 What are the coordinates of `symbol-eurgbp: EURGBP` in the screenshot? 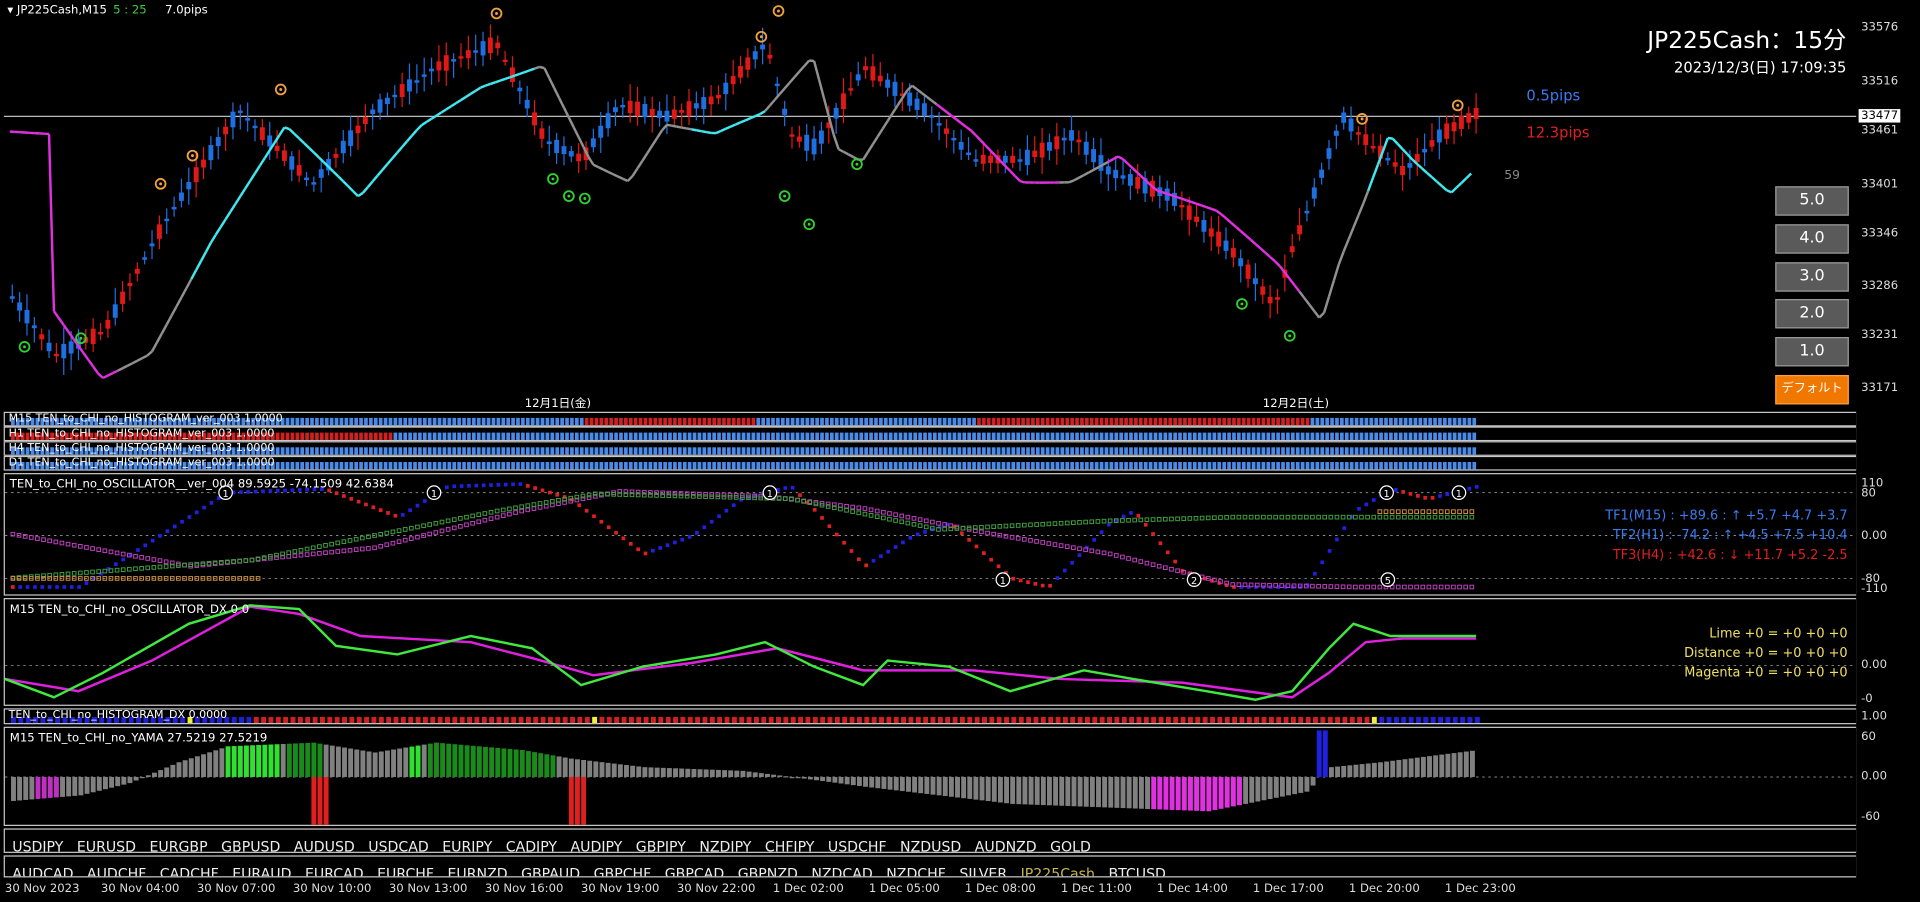 It's located at (178, 844).